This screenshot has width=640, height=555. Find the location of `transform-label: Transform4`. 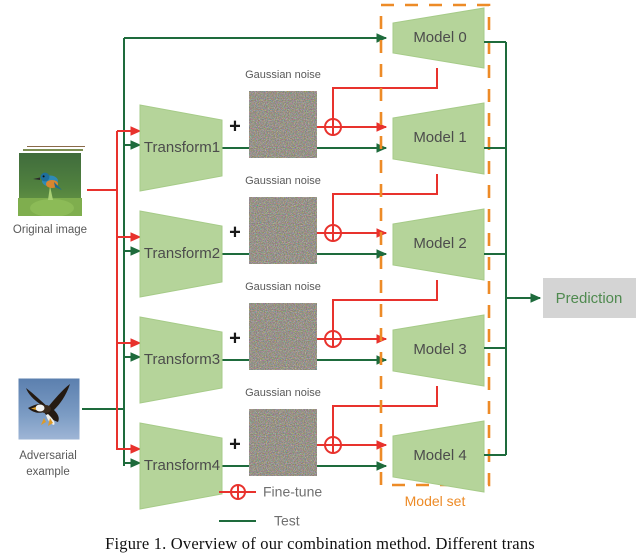

transform-label: Transform4 is located at coordinates (182, 465).